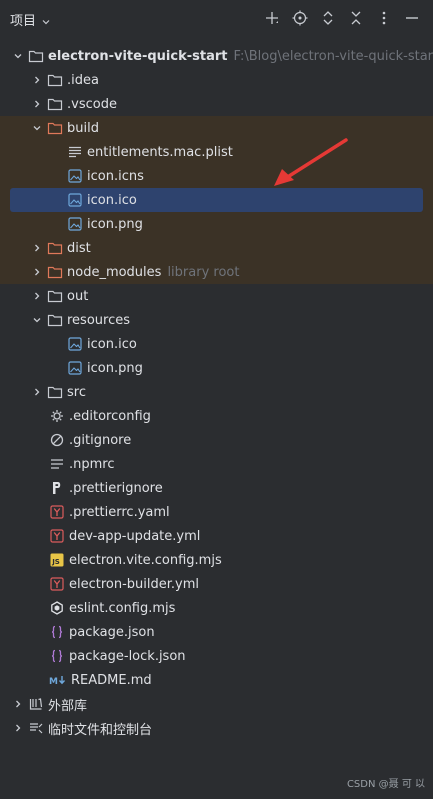 This screenshot has height=799, width=433. I want to click on tree-item-label: electron-builder.yml, so click(134, 584).